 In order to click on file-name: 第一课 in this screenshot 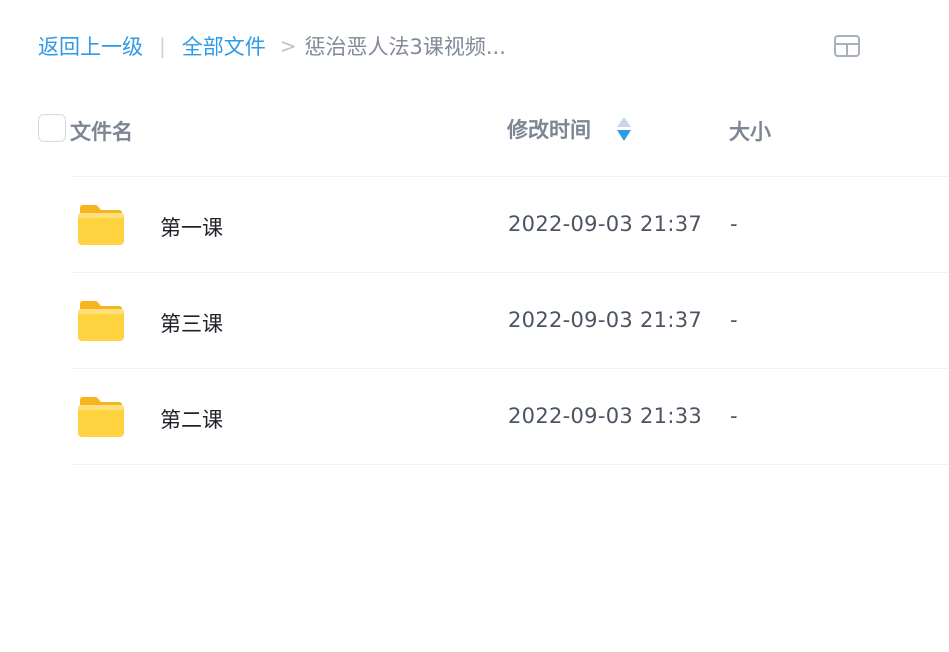, I will do `click(191, 227)`.